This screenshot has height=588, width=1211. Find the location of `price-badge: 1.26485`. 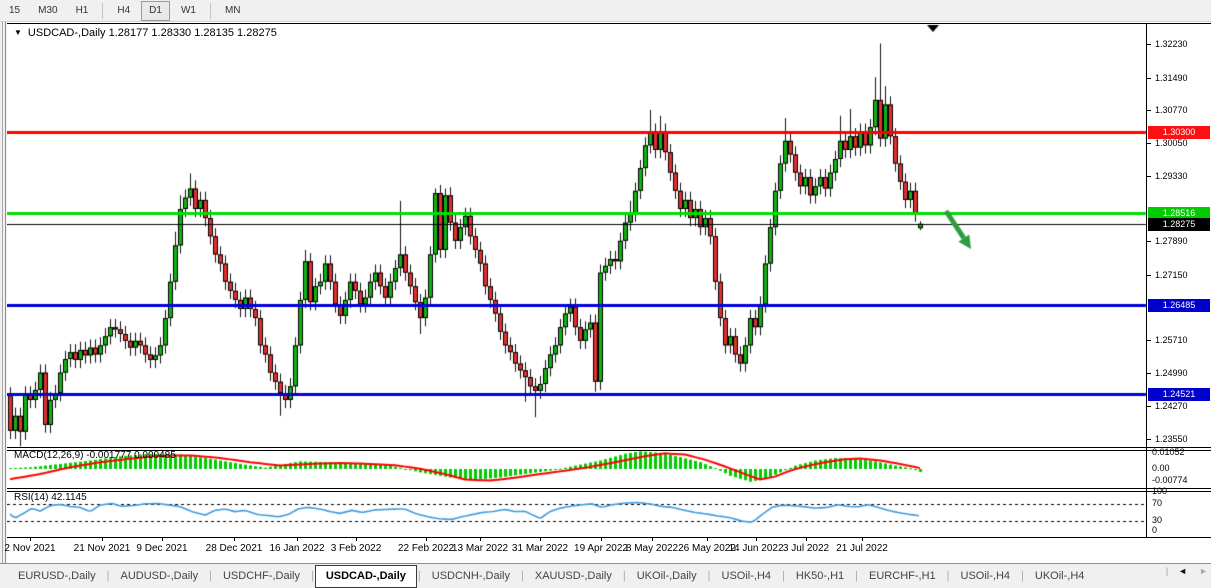

price-badge: 1.26485 is located at coordinates (1179, 305).